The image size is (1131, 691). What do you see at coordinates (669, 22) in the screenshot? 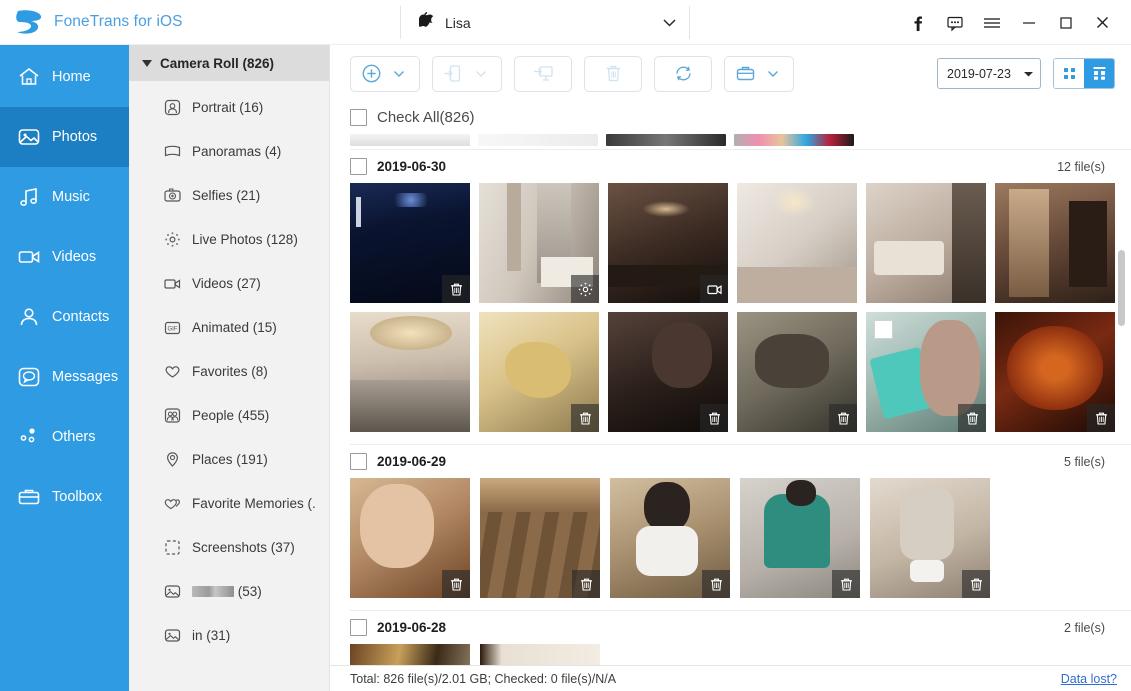
I see `chevron-down-icon` at bounding box center [669, 22].